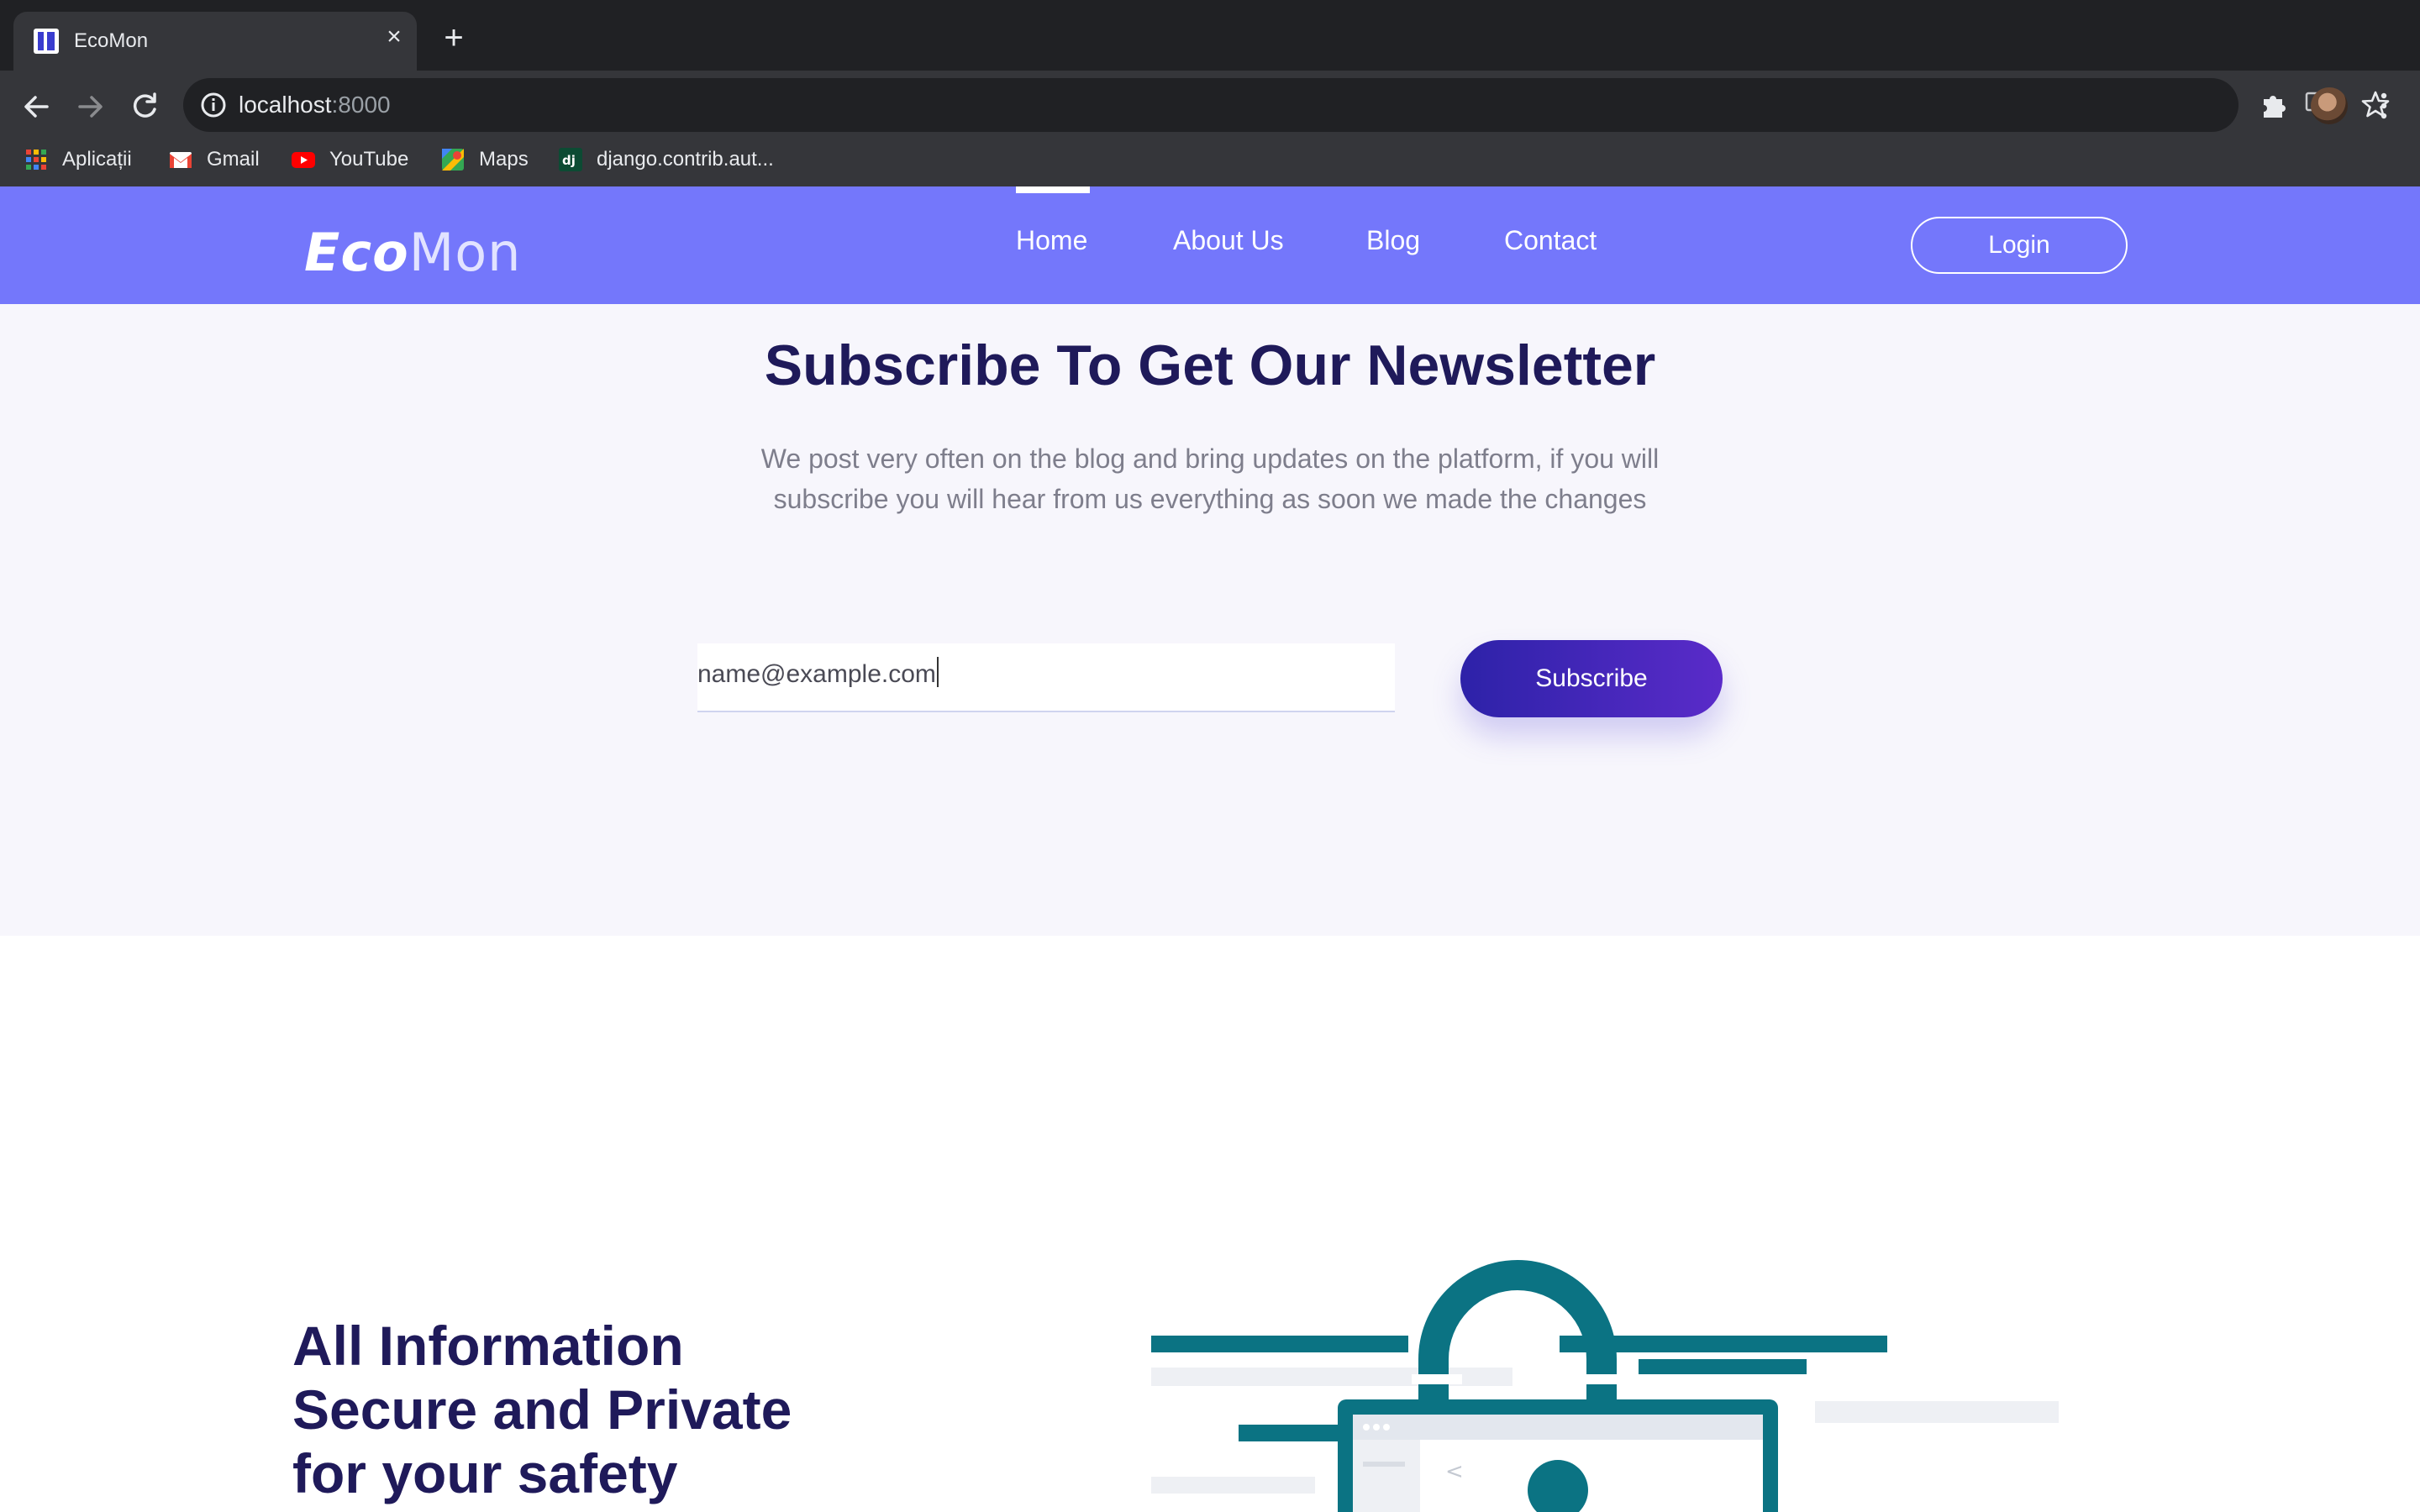  Describe the element at coordinates (1591, 678) in the screenshot. I see `subscribe-button: Subscribe` at that location.